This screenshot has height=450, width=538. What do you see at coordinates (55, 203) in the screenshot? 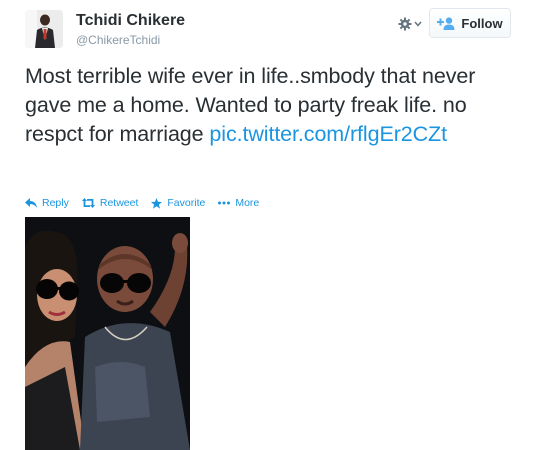
I see `reply-label: Reply` at bounding box center [55, 203].